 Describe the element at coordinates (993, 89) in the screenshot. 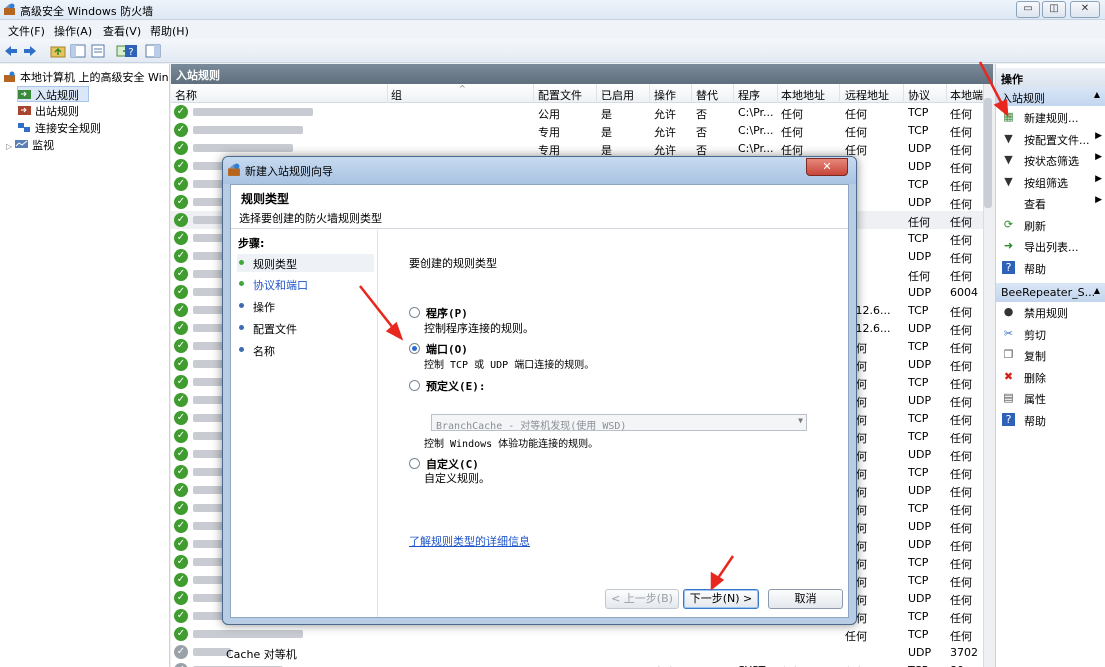

I see `annotation-arrow-new-rule` at that location.